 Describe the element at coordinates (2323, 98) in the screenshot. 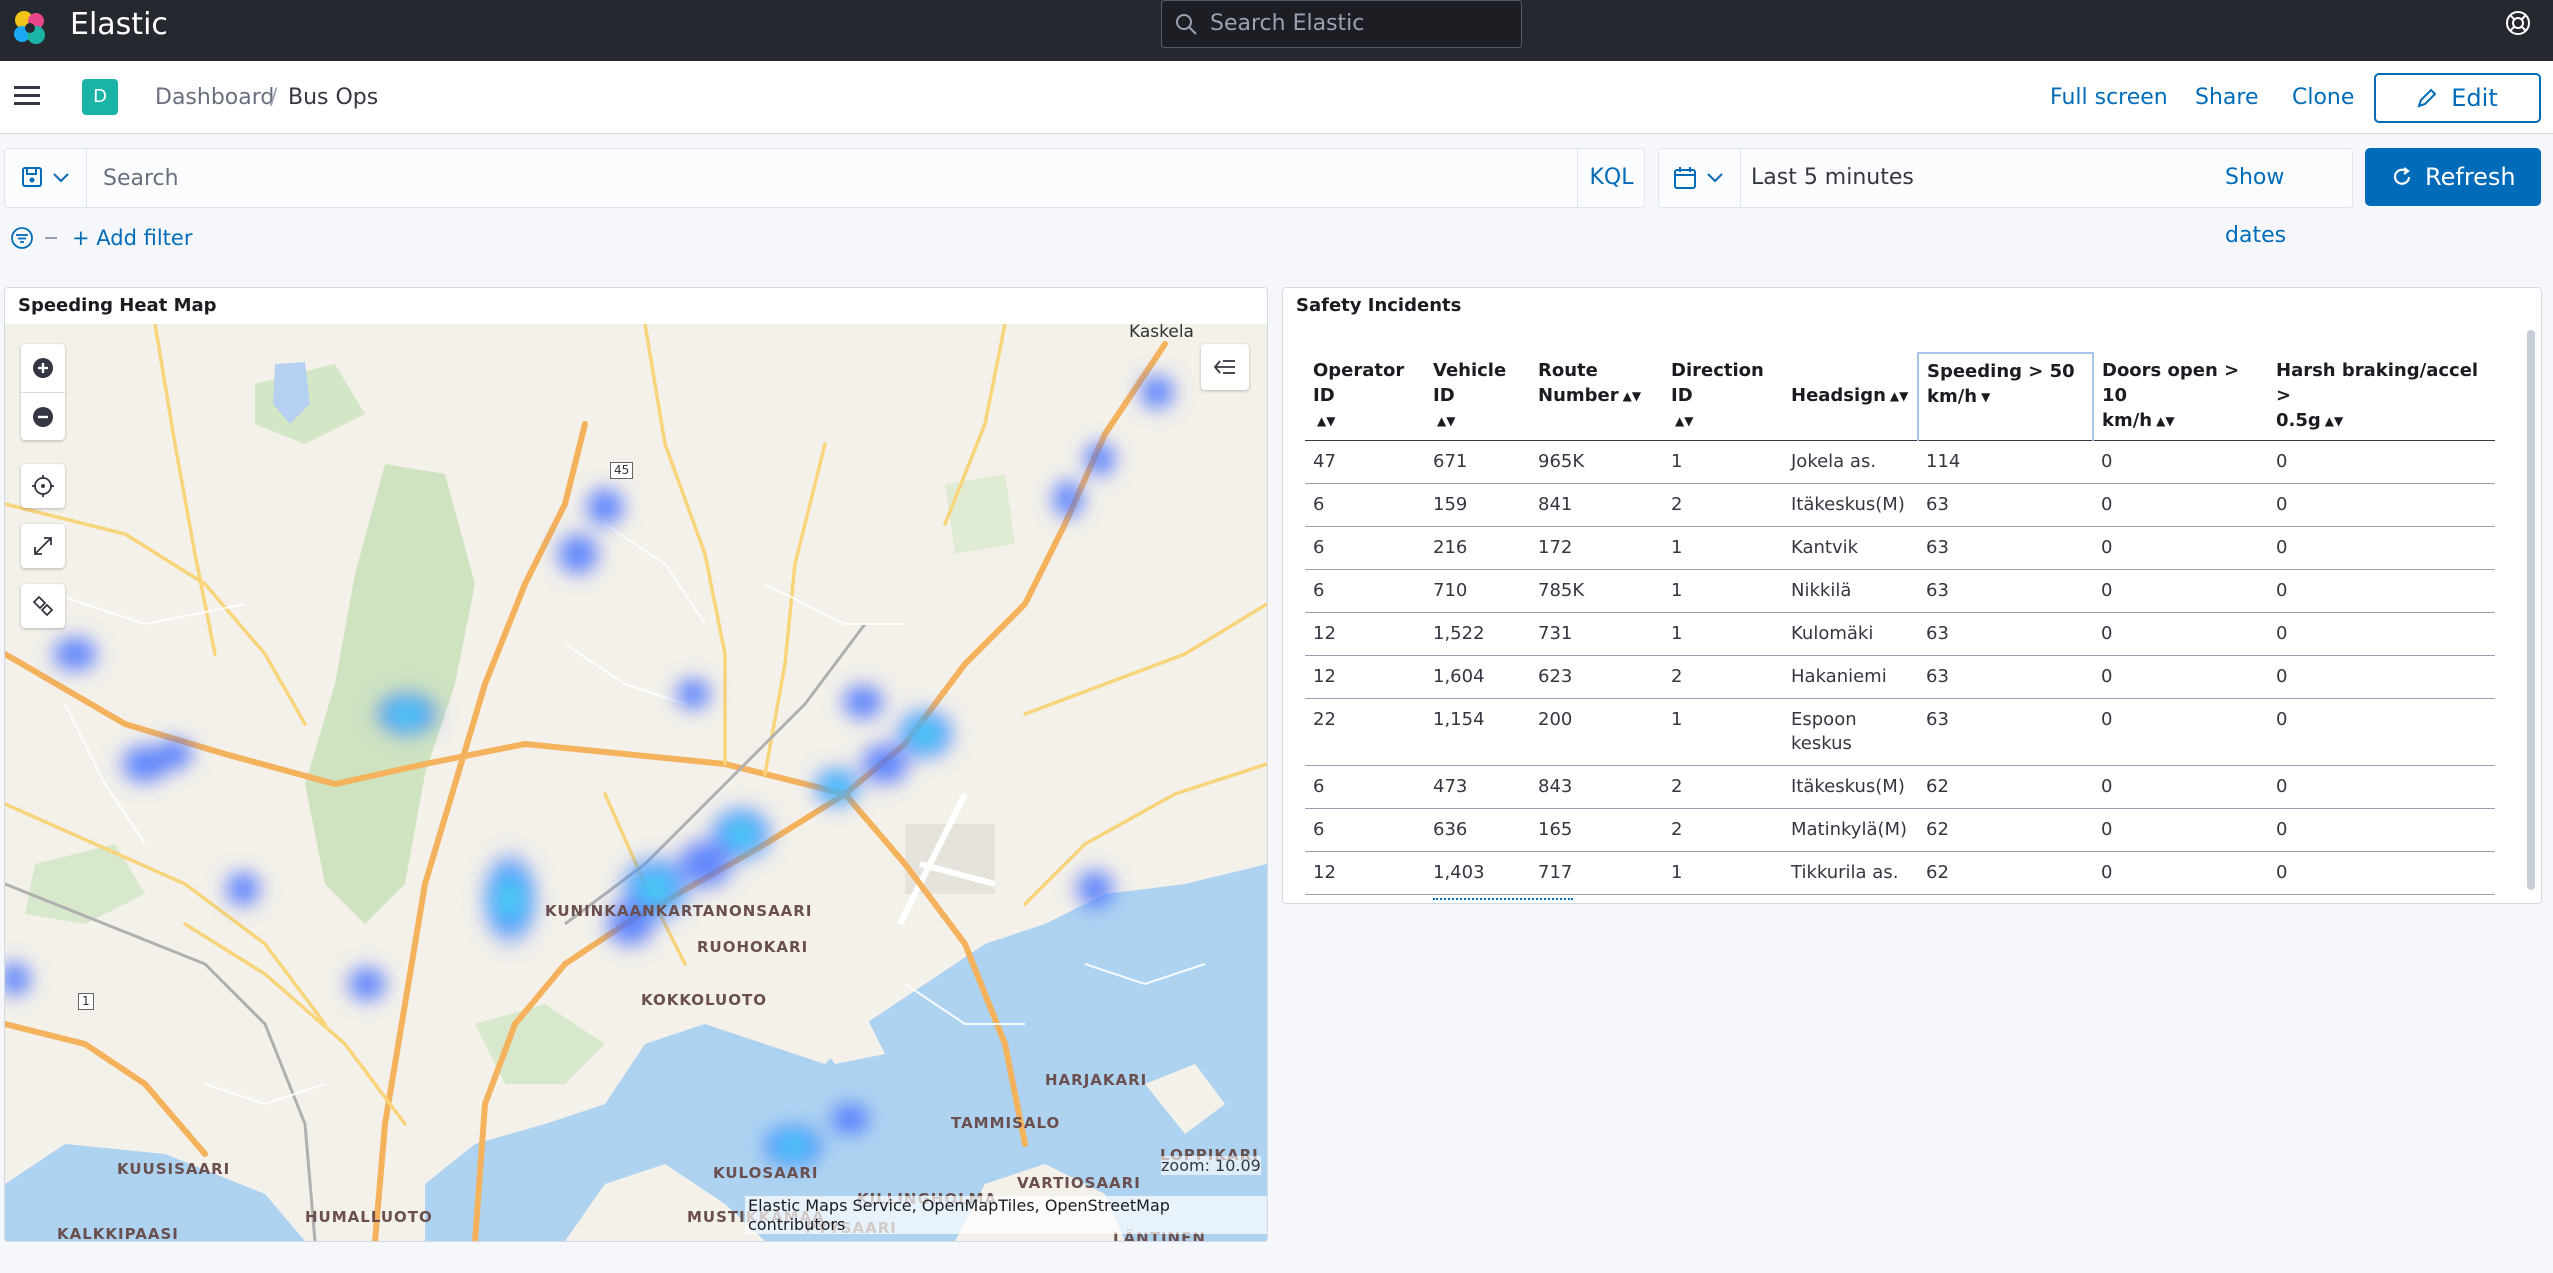

I see `clone-link: Clone` at that location.